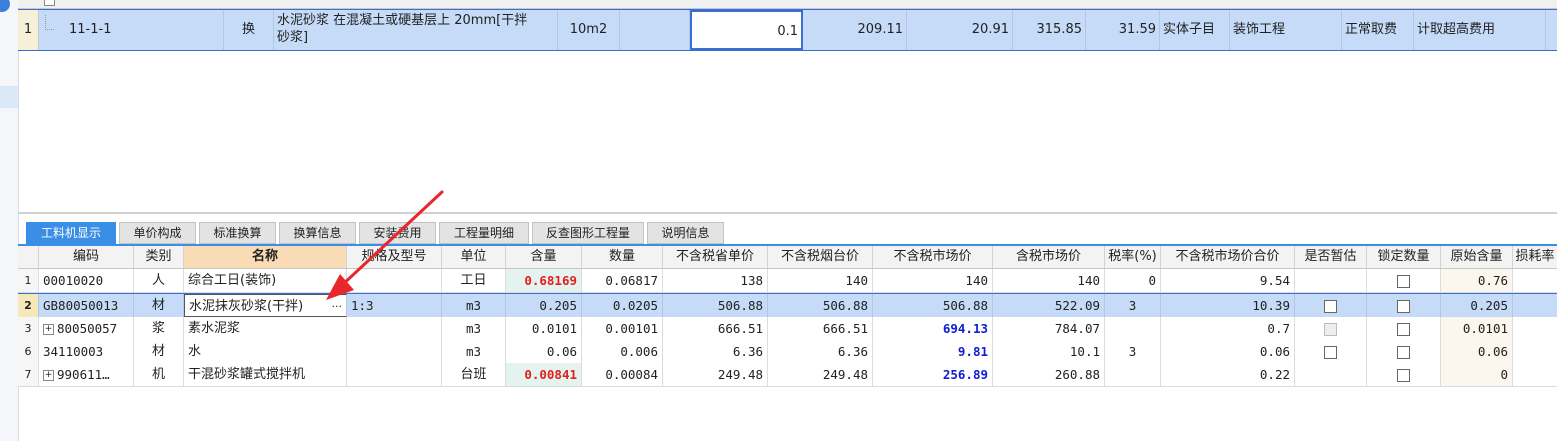 This screenshot has height=441, width=1557. I want to click on category-cell: 机, so click(159, 374).